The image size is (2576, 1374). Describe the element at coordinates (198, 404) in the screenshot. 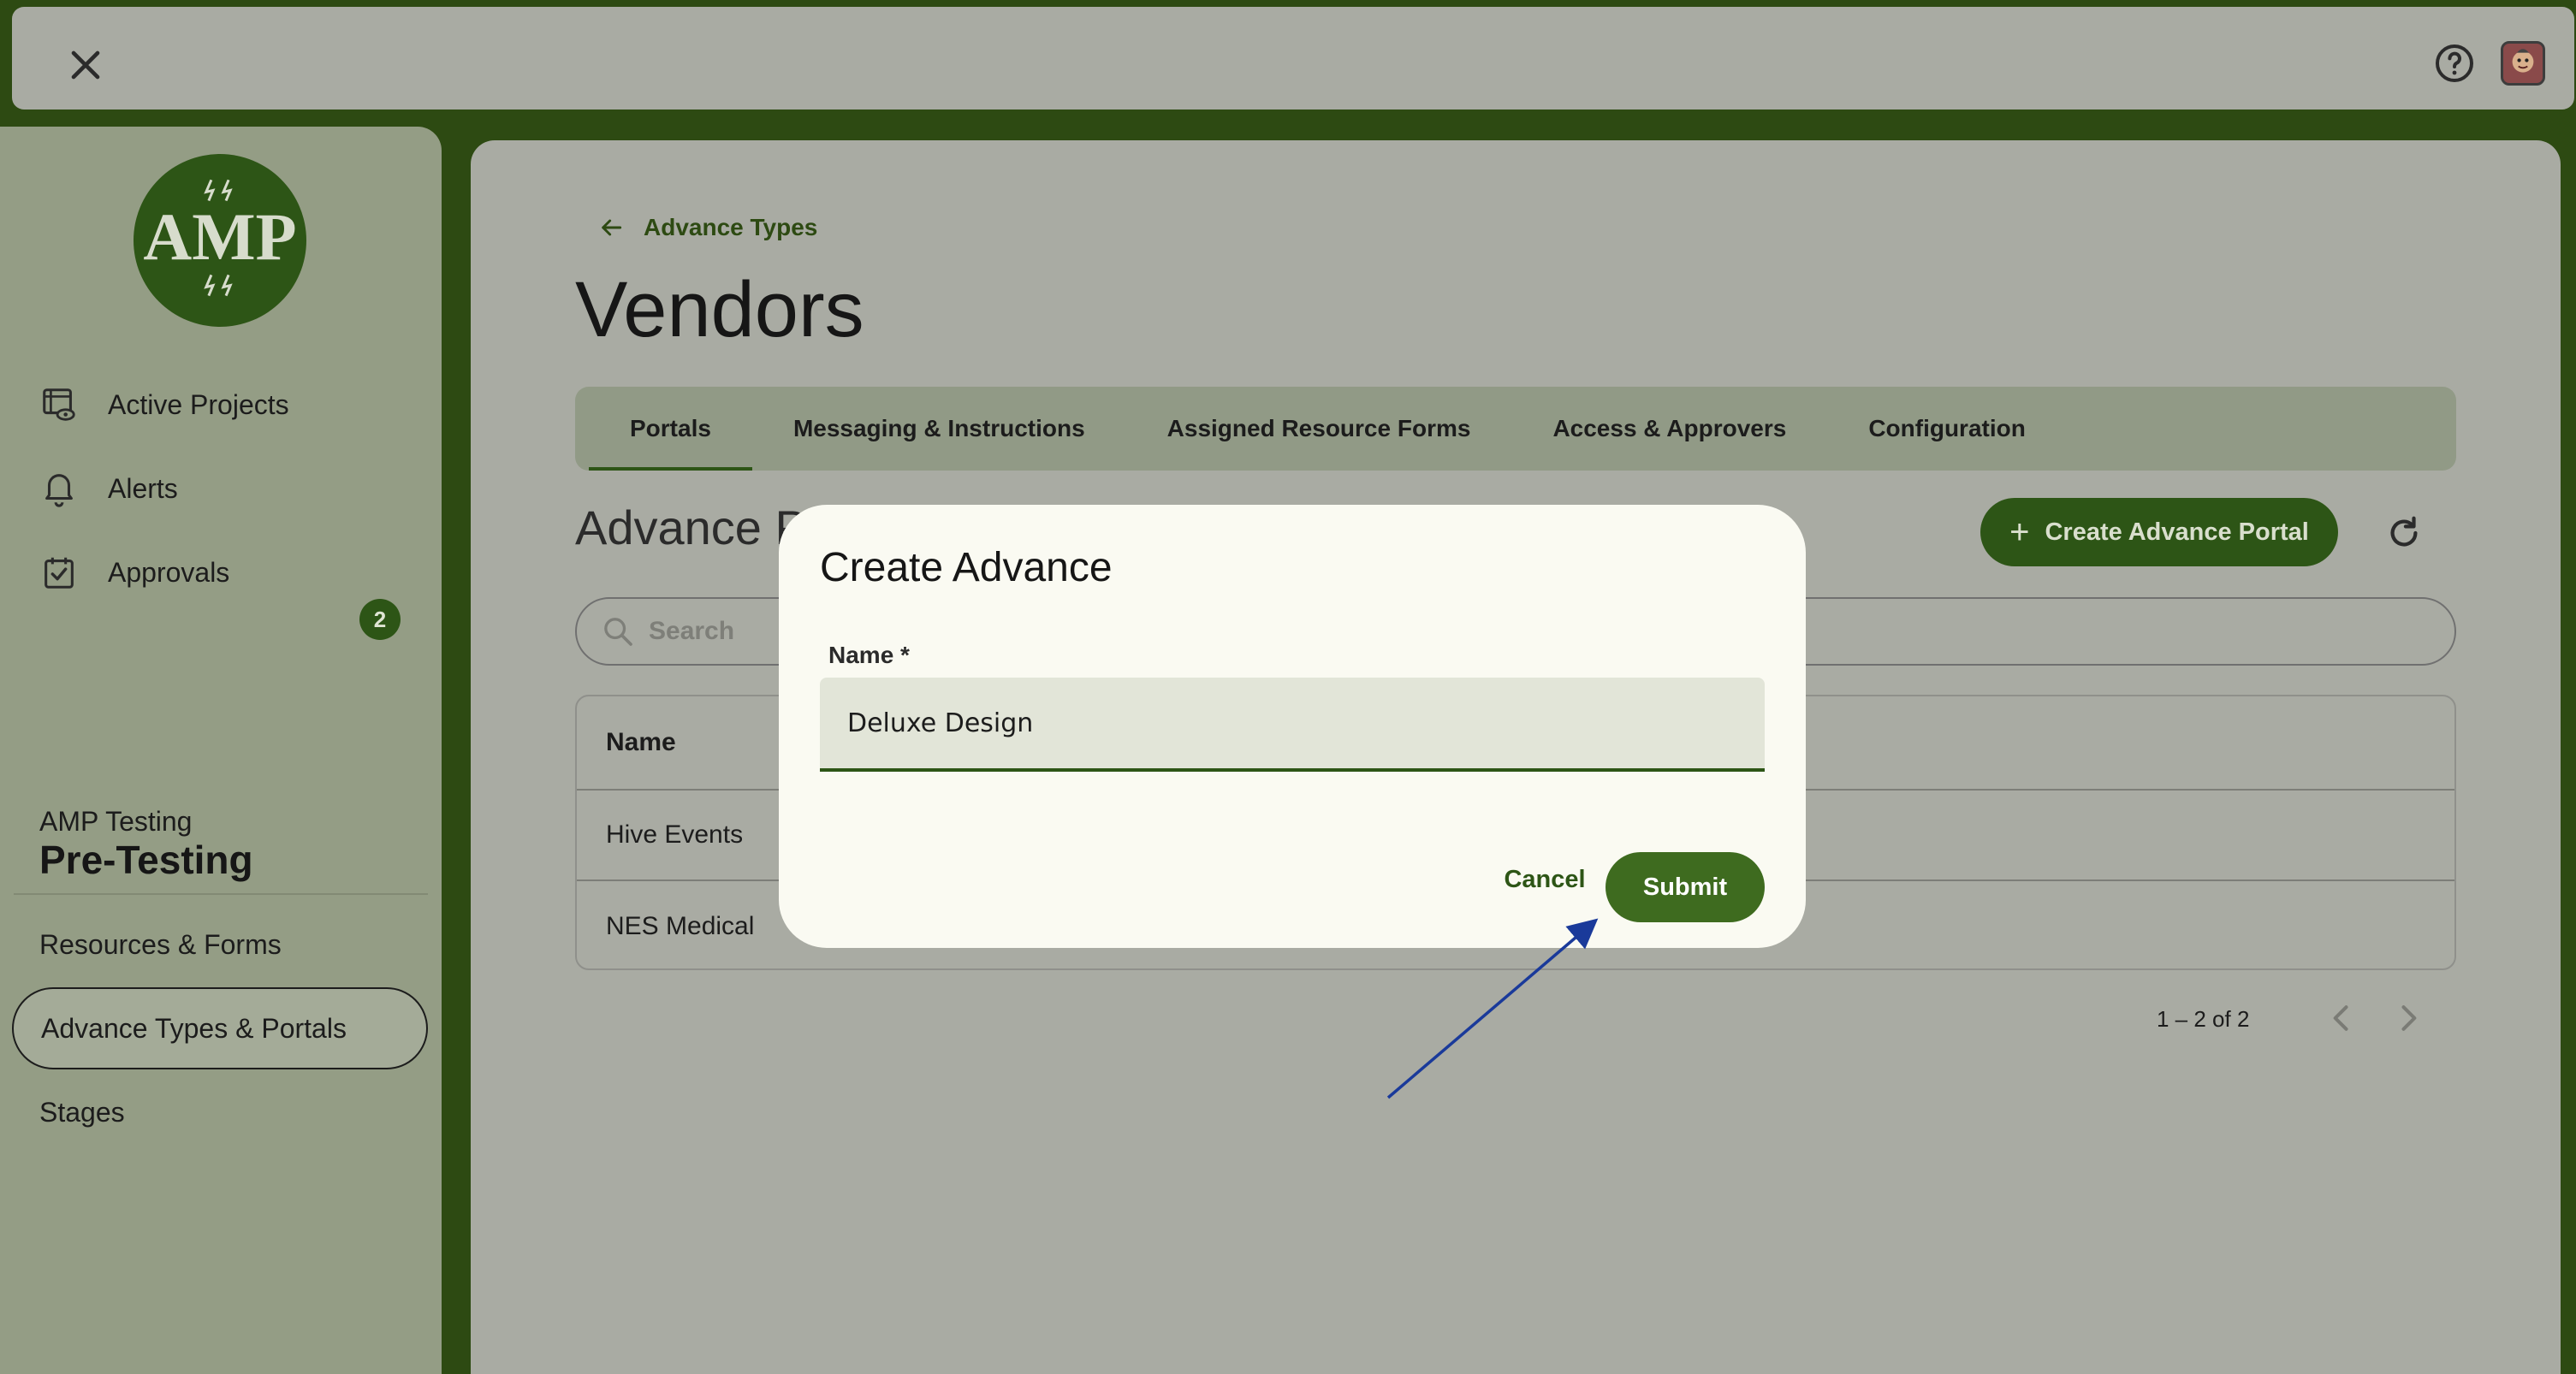

I see `sidebar-item-label: Active Projects` at that location.